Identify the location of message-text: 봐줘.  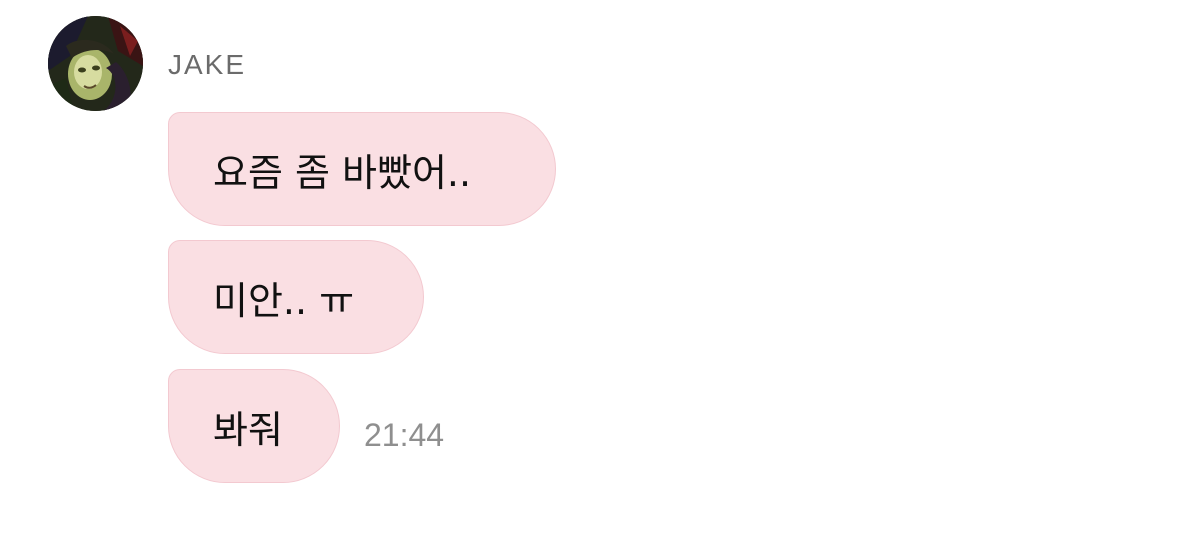
(248, 429).